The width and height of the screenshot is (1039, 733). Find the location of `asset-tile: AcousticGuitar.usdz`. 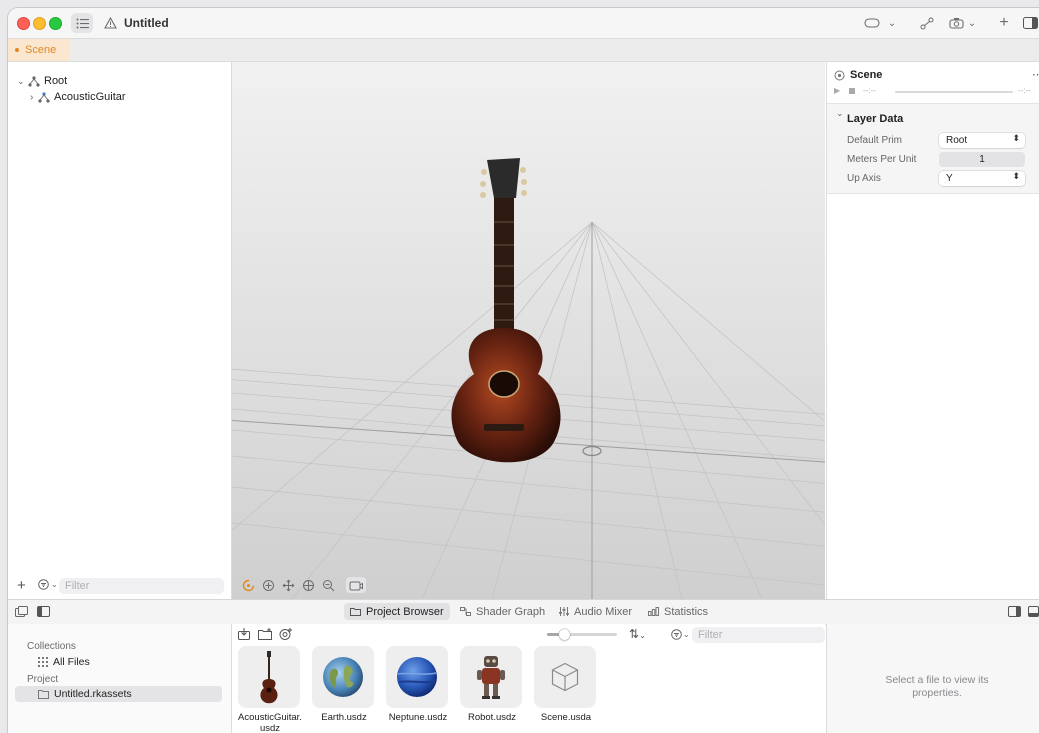

asset-tile: AcousticGuitar.usdz is located at coordinates (270, 689).